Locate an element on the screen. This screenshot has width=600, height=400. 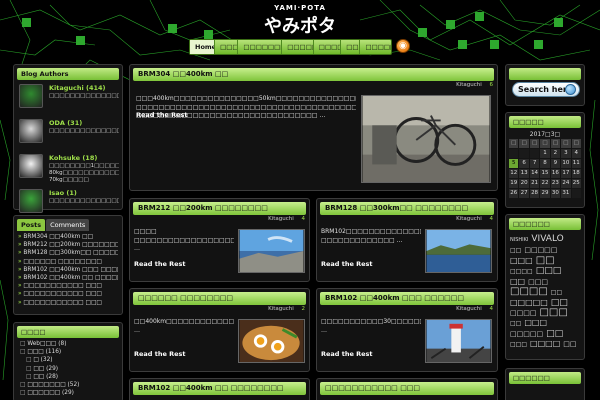
category-link: □□□□□□ (29) is located at coordinates (68, 393).